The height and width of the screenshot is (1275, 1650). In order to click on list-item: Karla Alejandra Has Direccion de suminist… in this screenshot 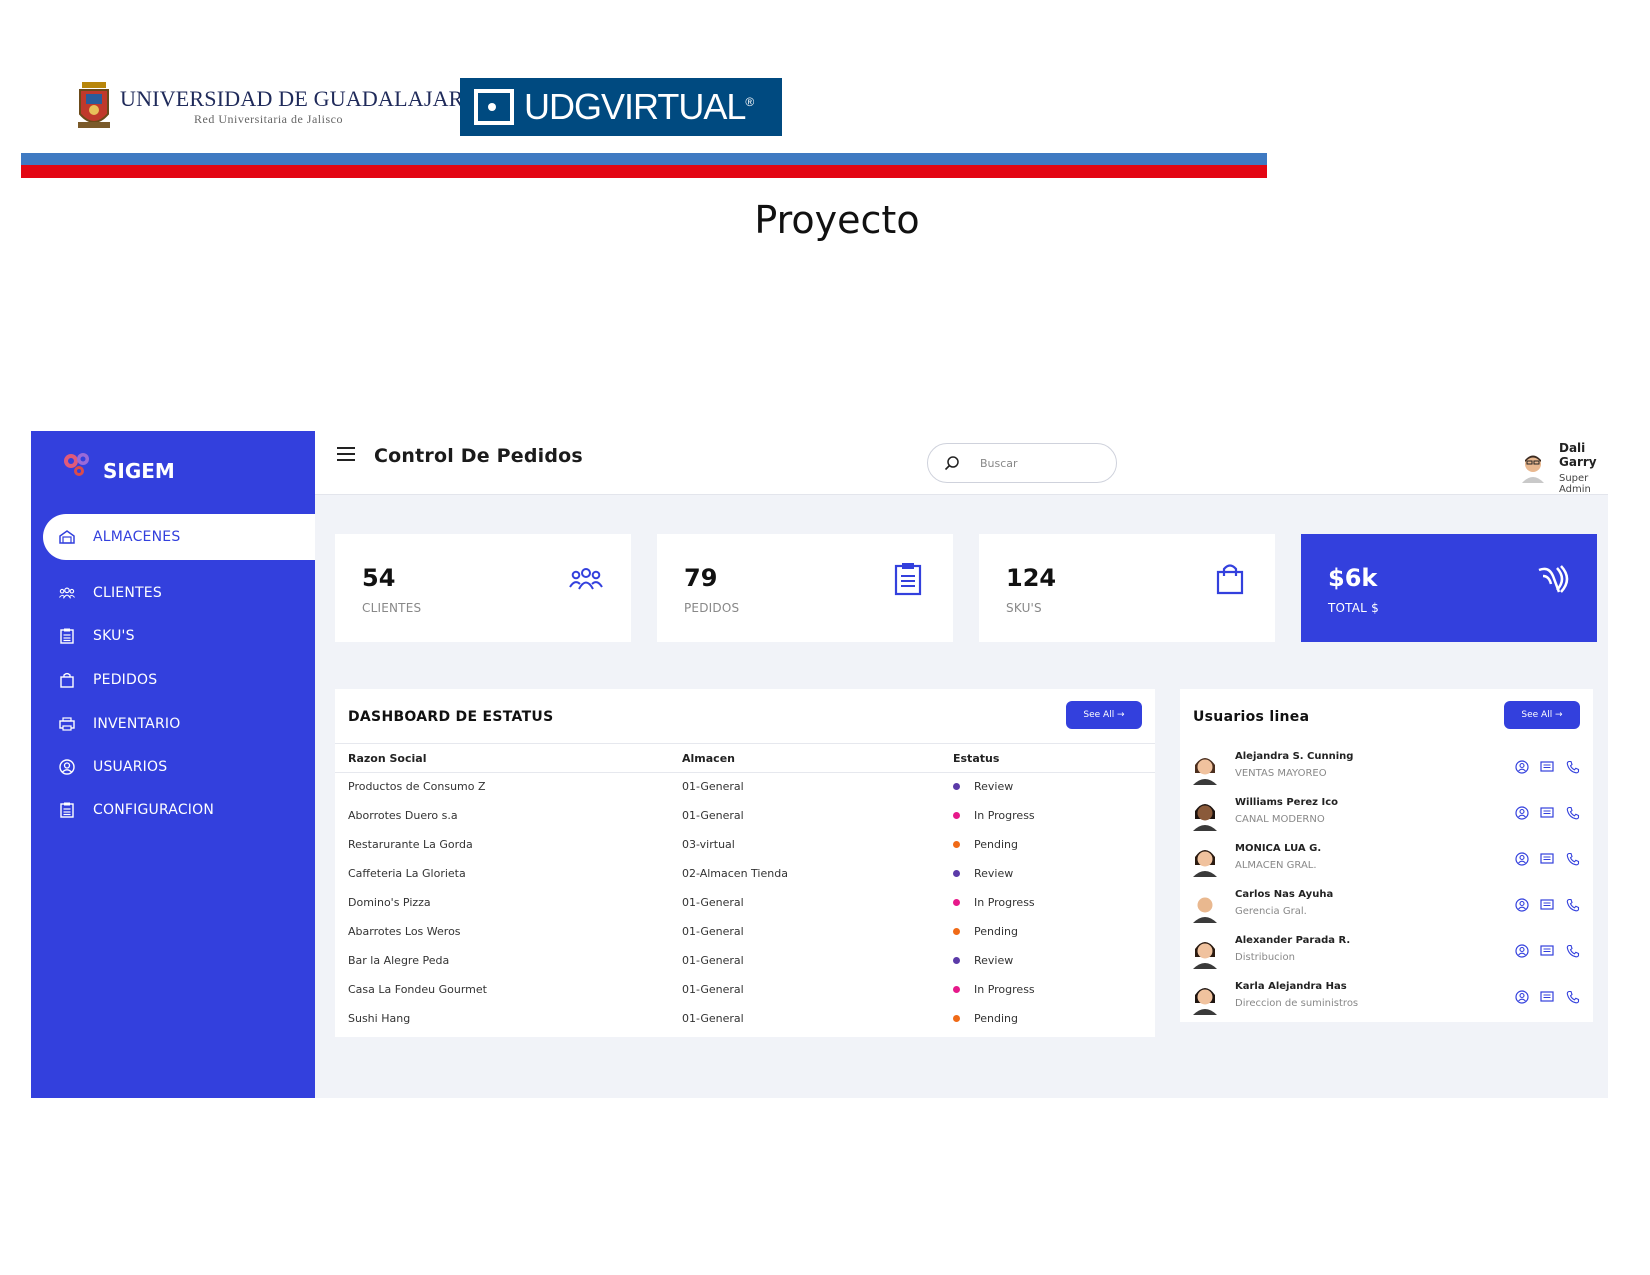, I will do `click(1386, 1000)`.